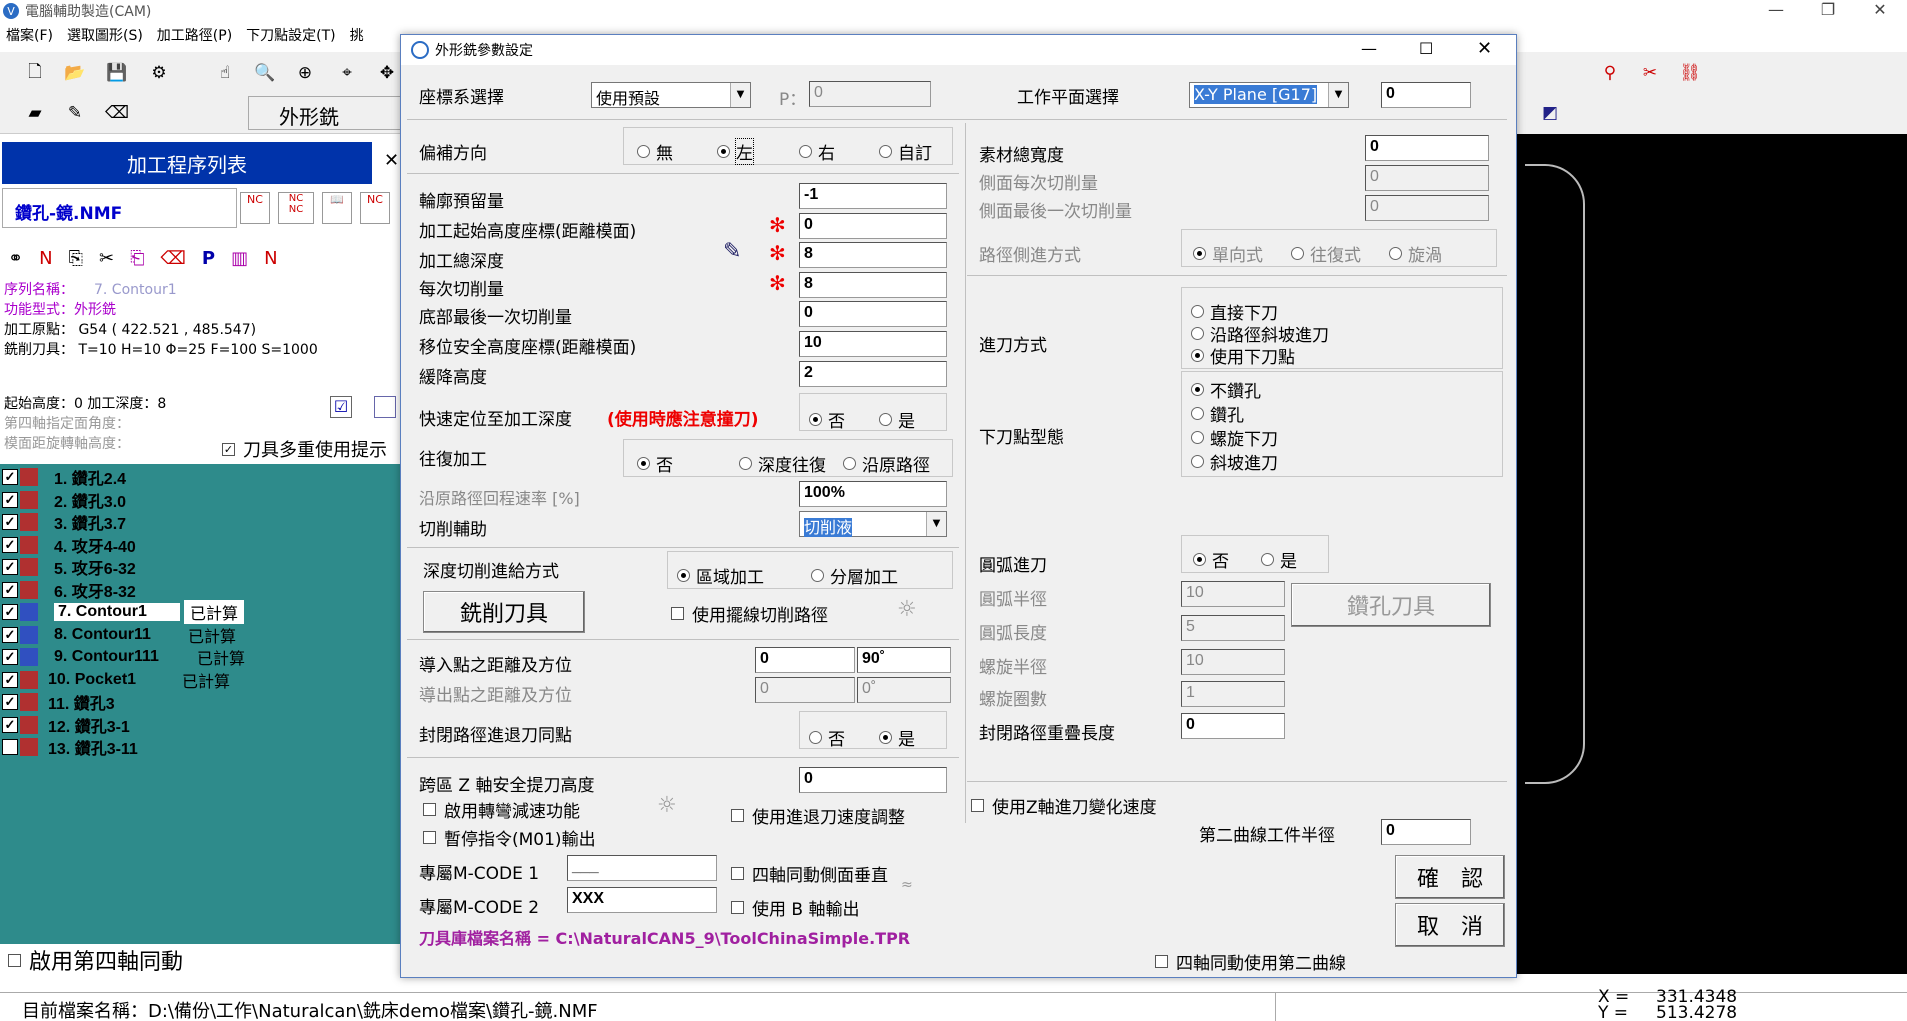  I want to click on chart-icon: ▥, so click(239, 258).